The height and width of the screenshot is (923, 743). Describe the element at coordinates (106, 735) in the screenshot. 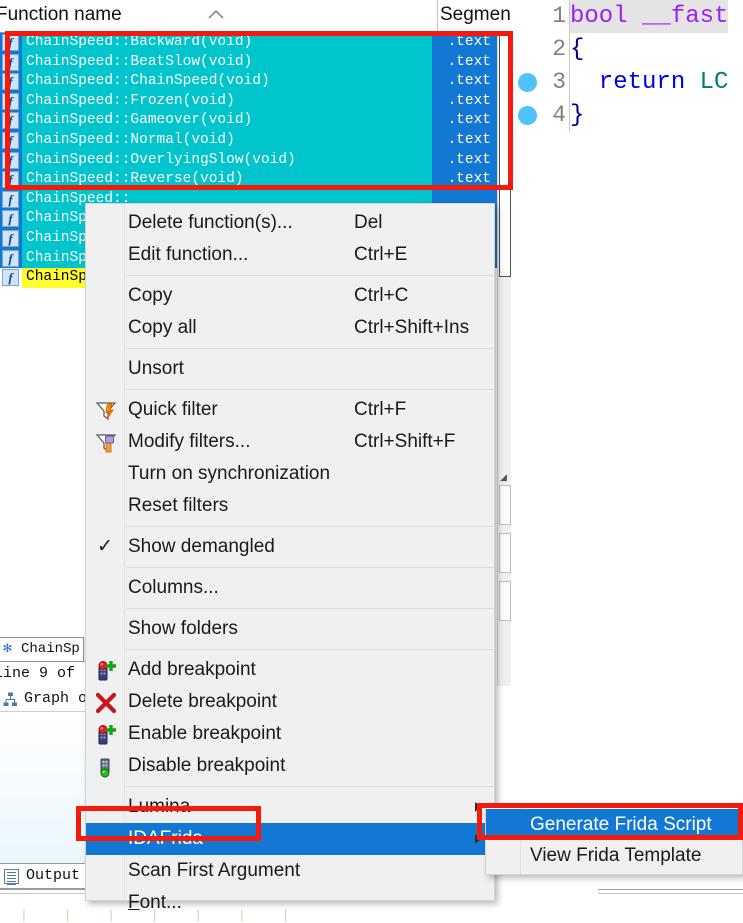

I see `breakpoint-enable-icon` at that location.